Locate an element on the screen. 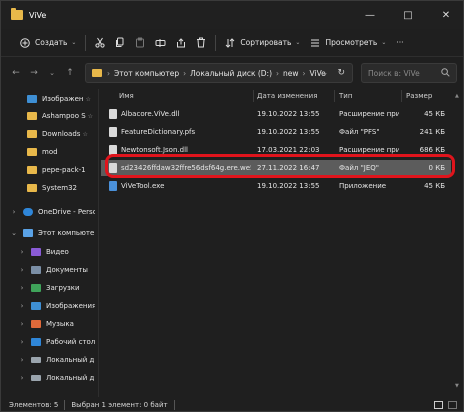  tiles-view-icon is located at coordinates (452, 405).